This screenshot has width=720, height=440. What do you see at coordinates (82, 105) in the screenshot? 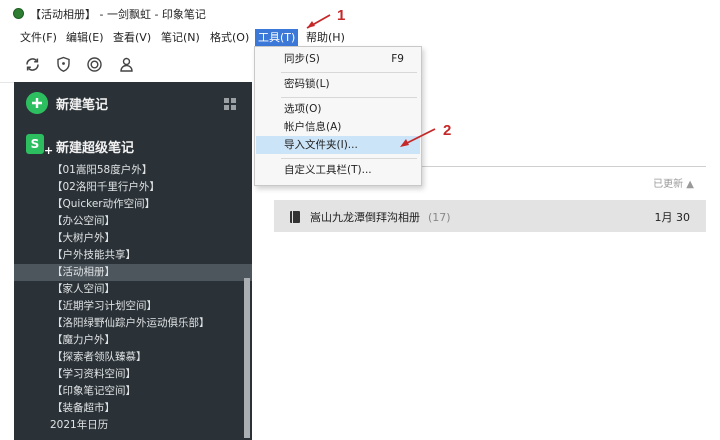
I see `new-note-label: 新建笔记` at bounding box center [82, 105].